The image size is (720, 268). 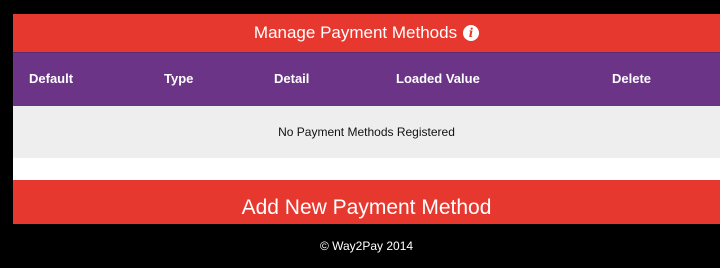 I want to click on copyright-text: © Way2Pay 2014, so click(x=366, y=246).